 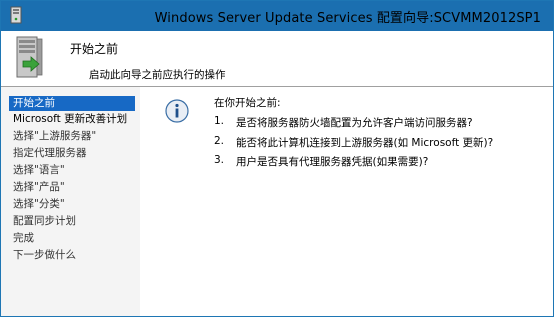 I want to click on sidebar-item-proxy-server: 指定代理服务器, so click(x=50, y=153).